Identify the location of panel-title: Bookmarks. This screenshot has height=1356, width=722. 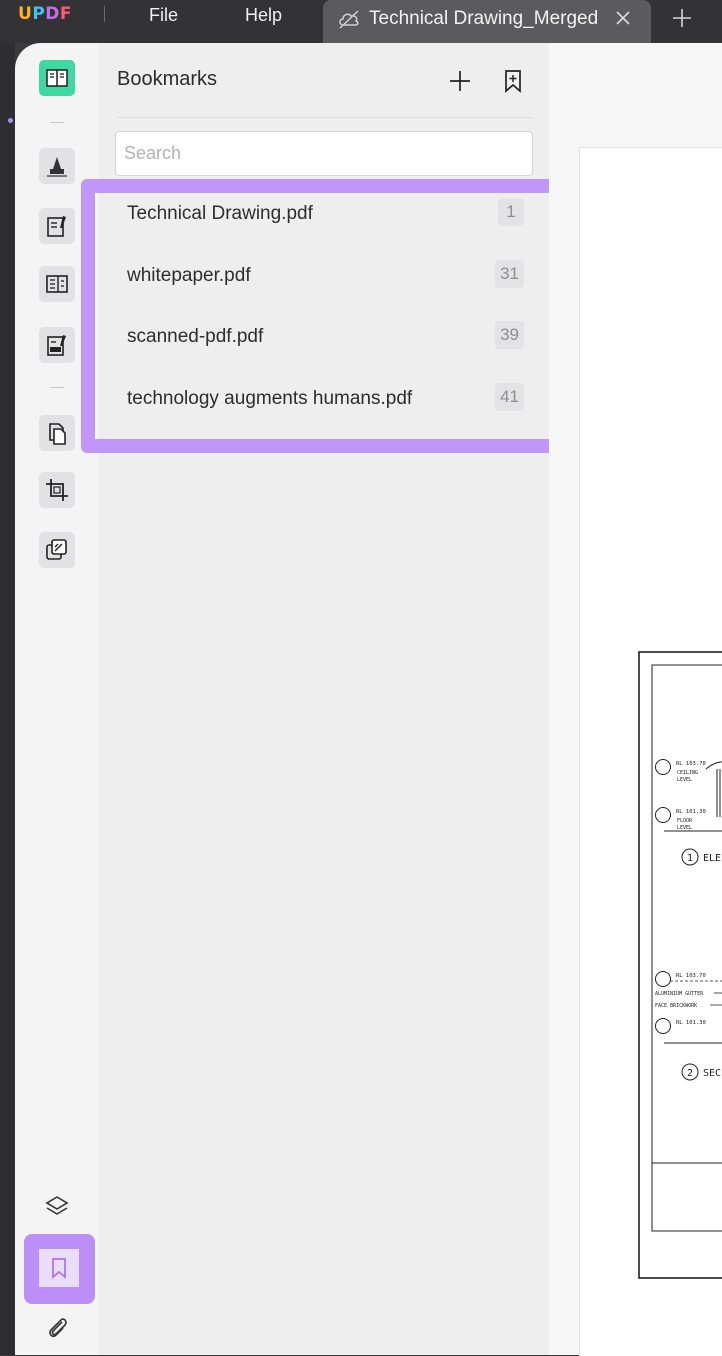
(167, 79).